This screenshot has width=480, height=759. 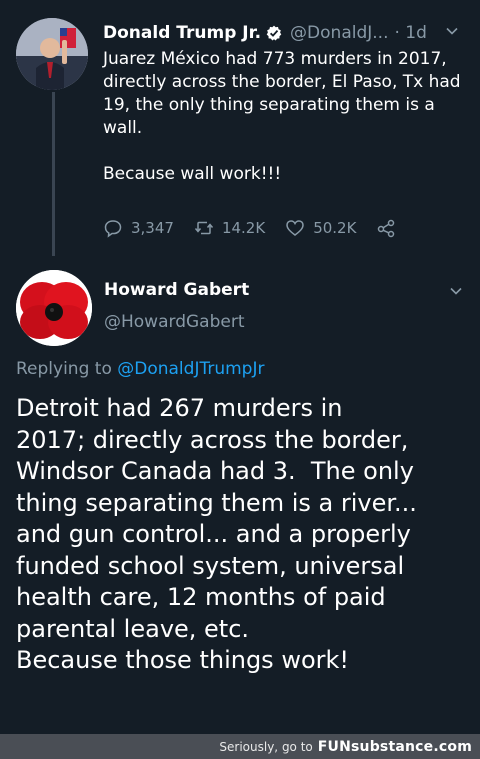 I want to click on replying-to-mention: @DonaldJTrumpJr, so click(x=190, y=369).